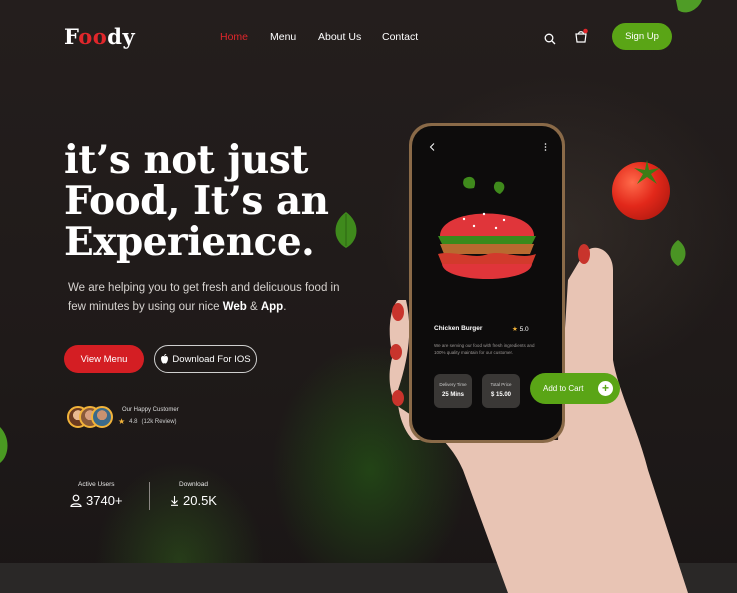  Describe the element at coordinates (400, 37) in the screenshot. I see `nav-contact: Contact` at that location.